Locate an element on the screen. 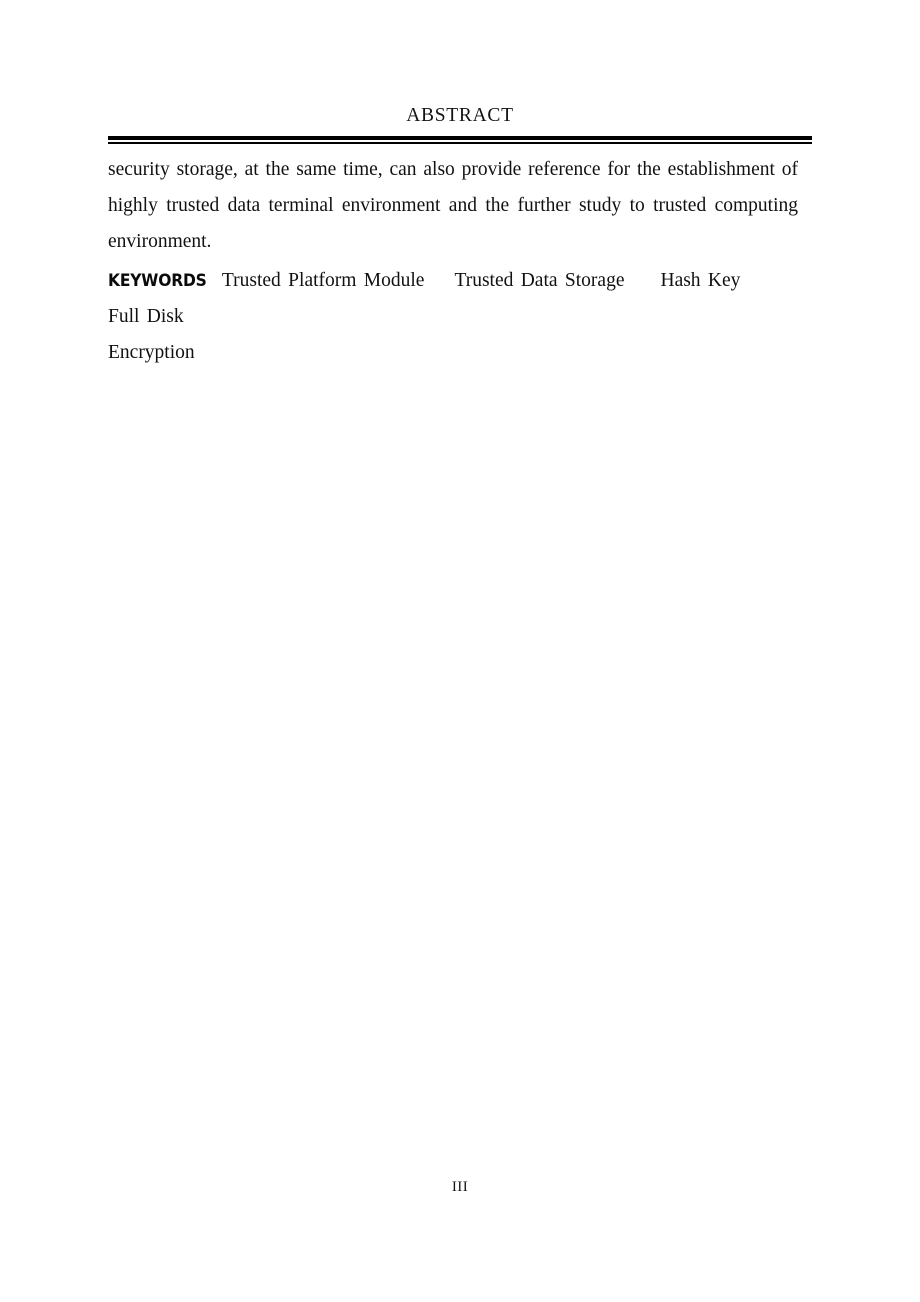  page-number: III is located at coordinates (460, 1187).